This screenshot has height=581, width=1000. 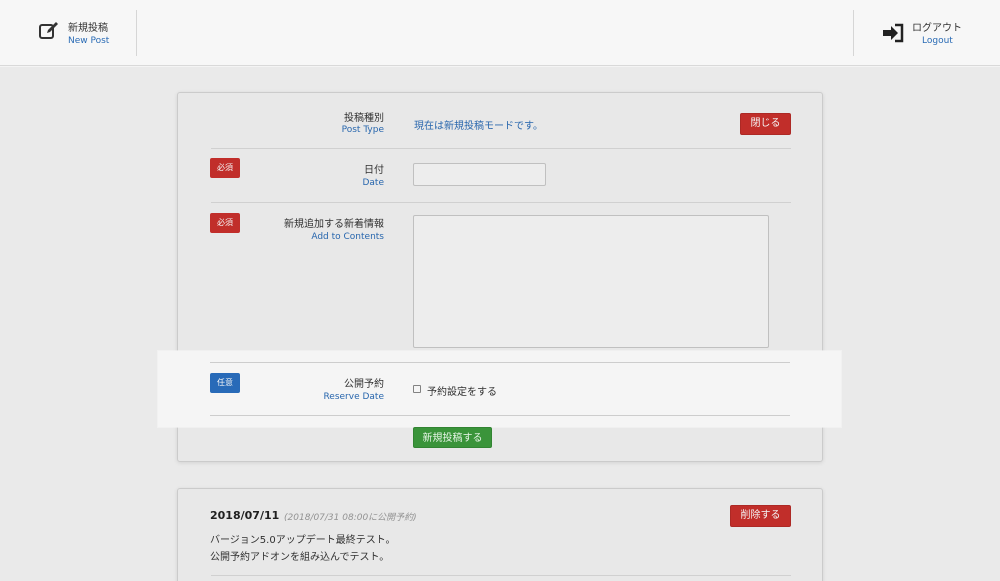 What do you see at coordinates (478, 126) in the screenshot?
I see `post-type-value: 現在は新規投稿モードです。` at bounding box center [478, 126].